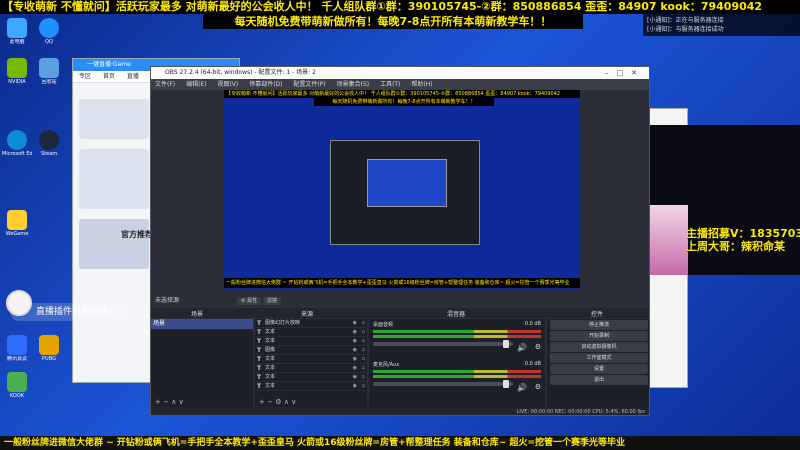  What do you see at coordinates (599, 336) in the screenshot?
I see `start-recording-button: 开始录制` at bounding box center [599, 336].